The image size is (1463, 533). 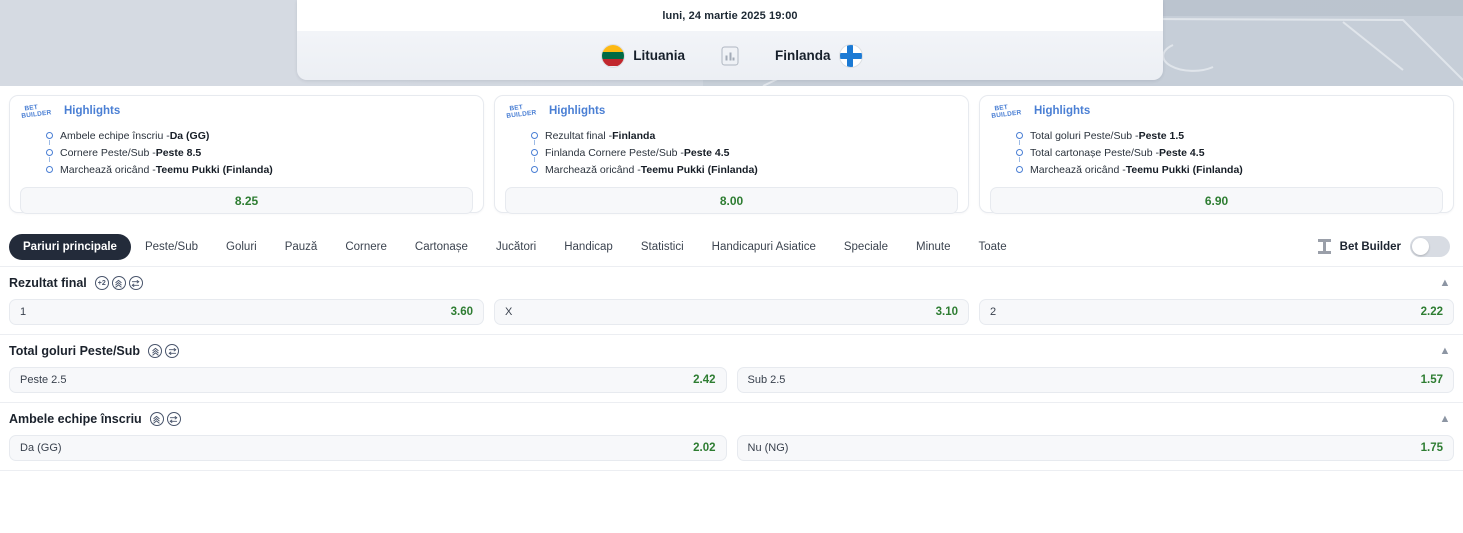 I want to click on tab-peste-sub: Peste/Sub, so click(x=171, y=247).